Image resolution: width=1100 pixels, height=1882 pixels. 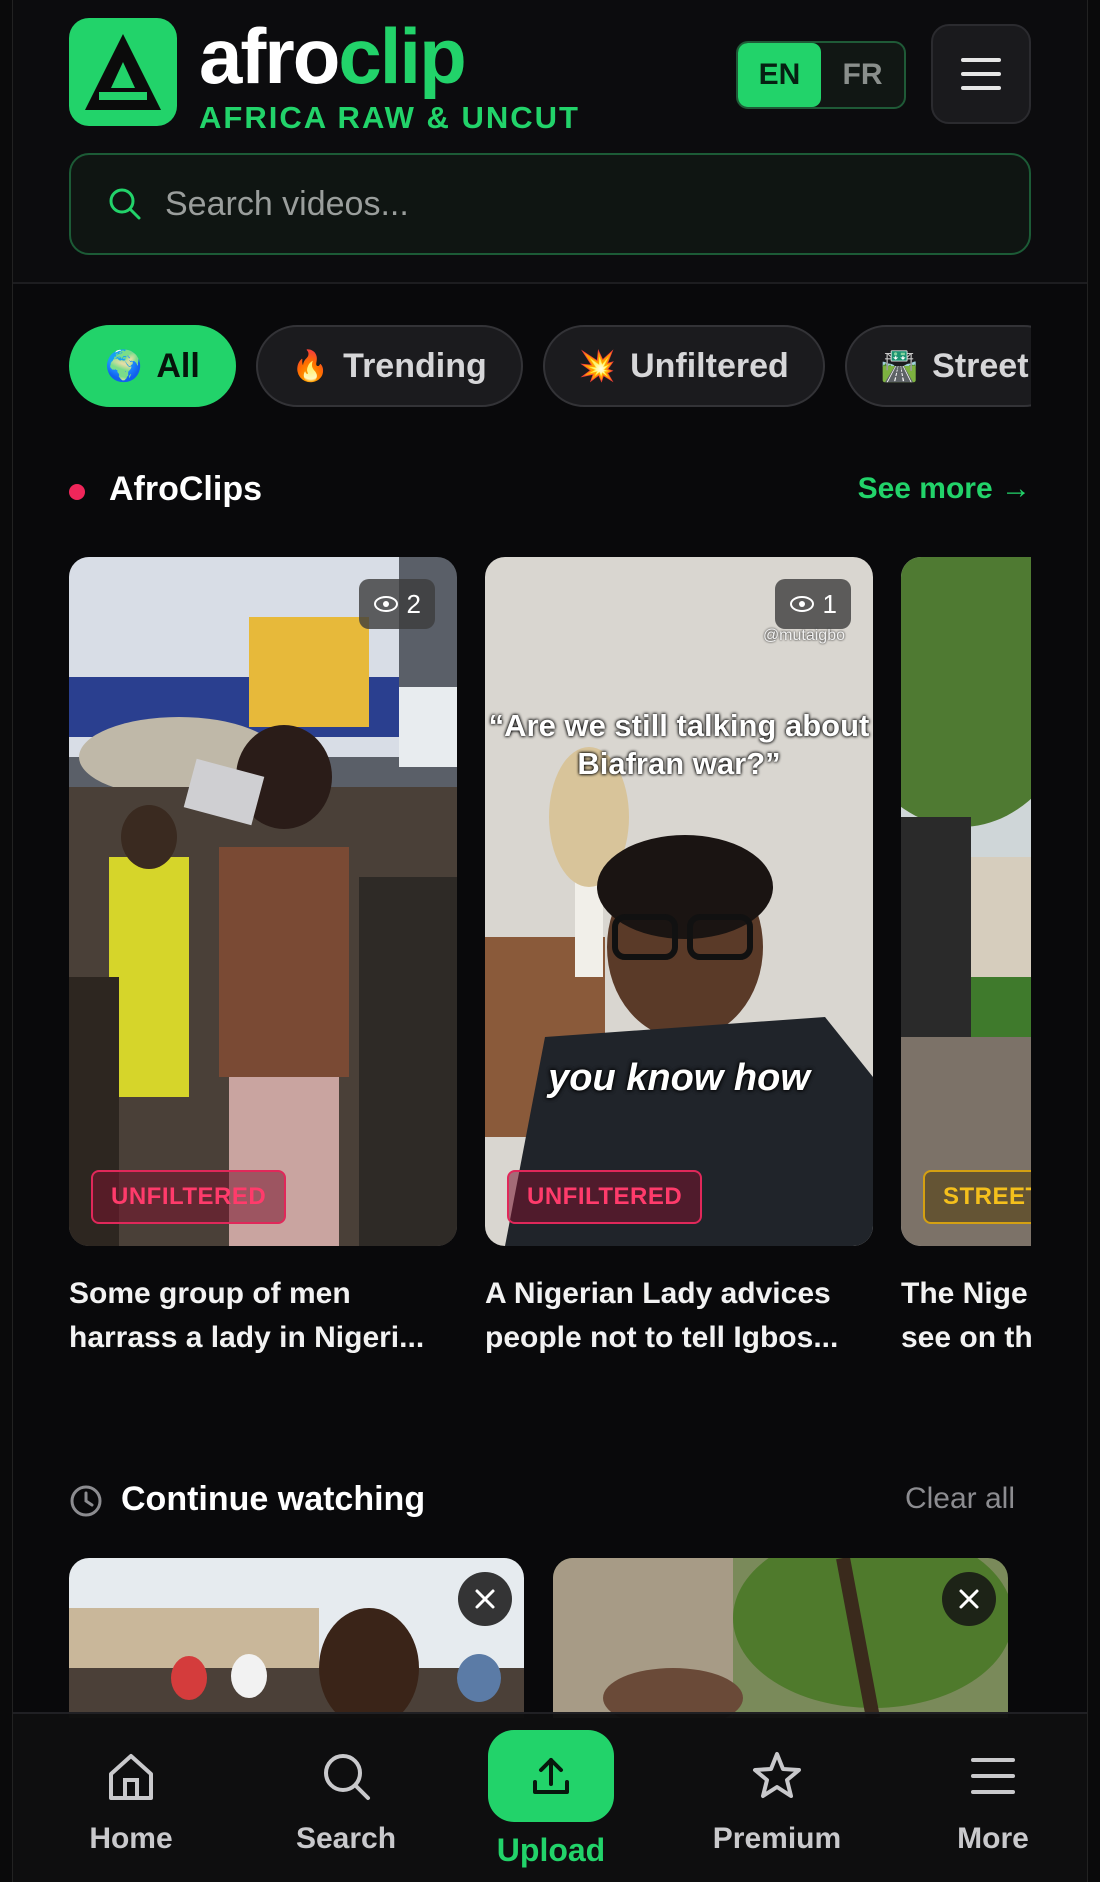 I want to click on view-count-badge: 2, so click(x=396, y=604).